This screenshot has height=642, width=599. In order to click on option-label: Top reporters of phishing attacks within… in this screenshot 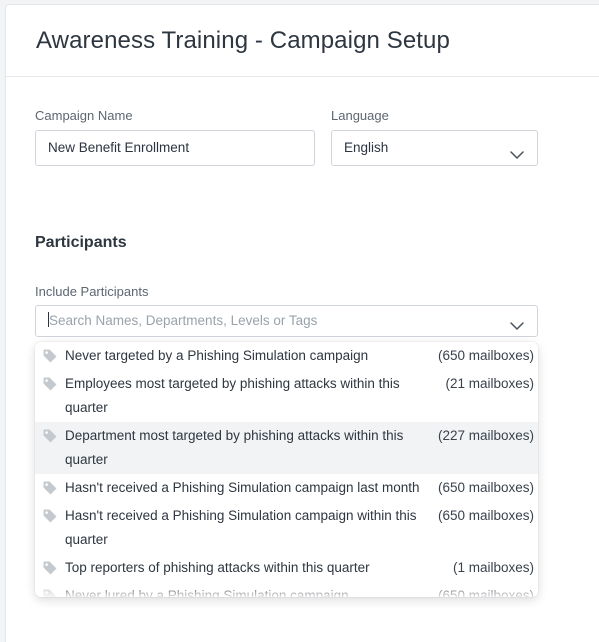, I will do `click(217, 567)`.